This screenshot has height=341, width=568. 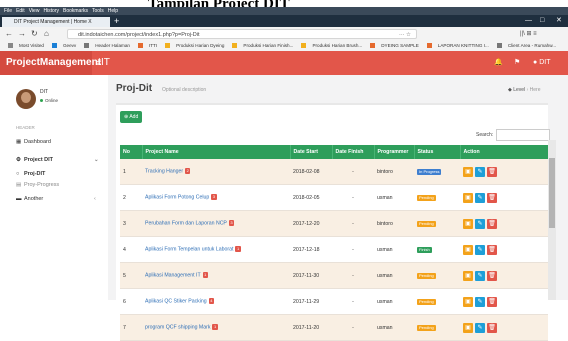 I want to click on back-icon: ←, so click(x=9, y=34).